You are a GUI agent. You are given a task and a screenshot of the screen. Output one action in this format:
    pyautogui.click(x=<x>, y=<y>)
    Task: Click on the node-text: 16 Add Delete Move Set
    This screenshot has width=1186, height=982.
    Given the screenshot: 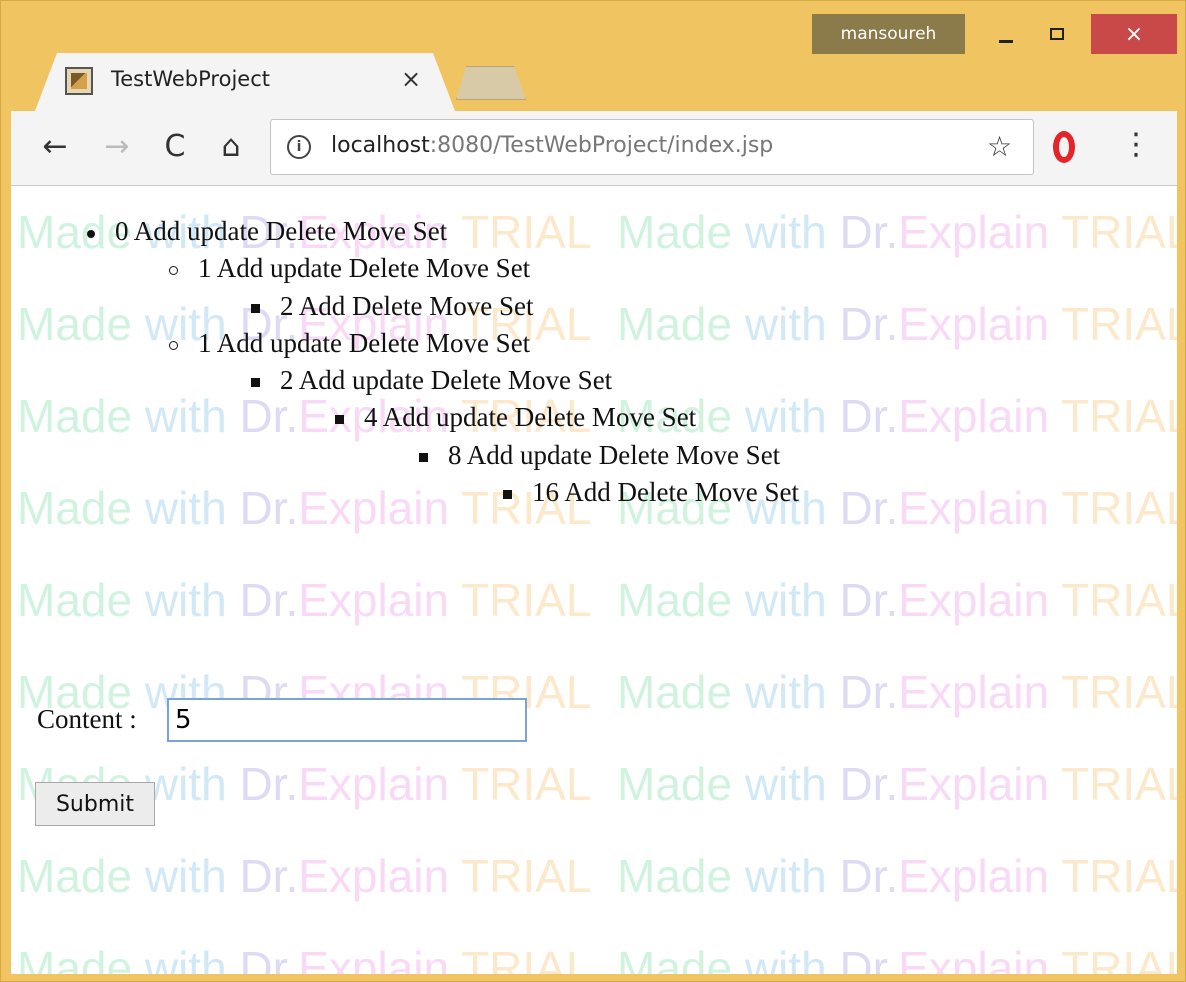 What is the action you would take?
    pyautogui.click(x=665, y=492)
    